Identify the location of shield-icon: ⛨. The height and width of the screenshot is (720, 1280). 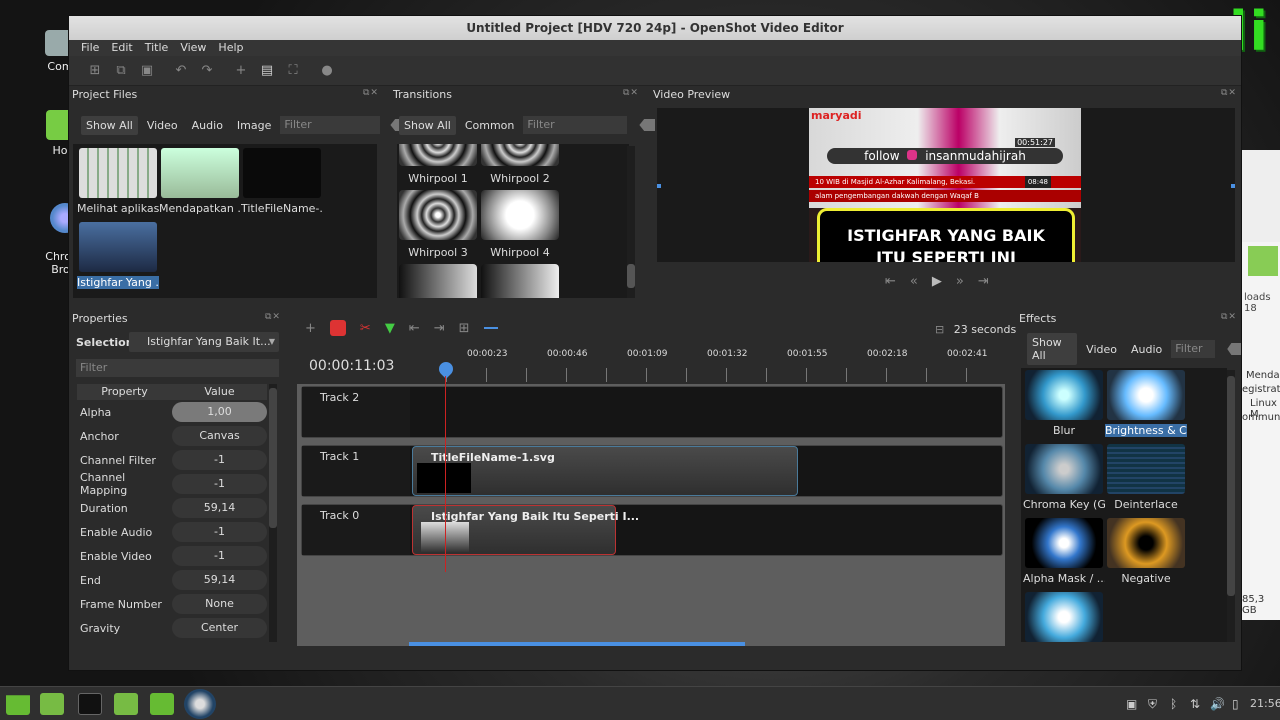
(1152, 704).